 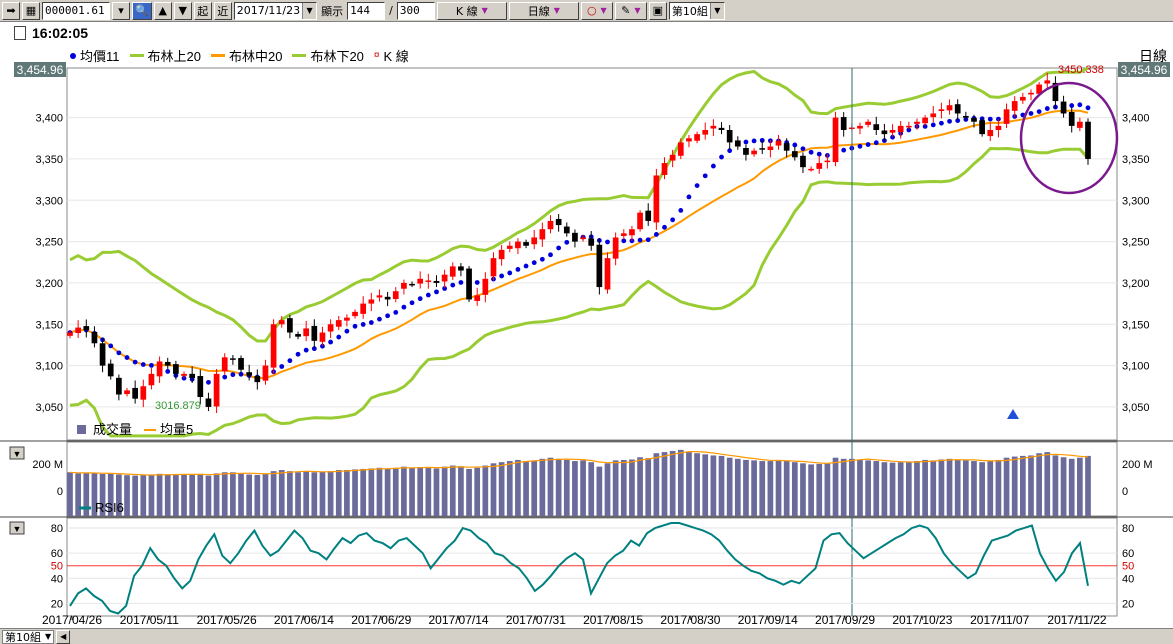 I want to click on scroll-left-button: ◀, so click(x=63, y=636).